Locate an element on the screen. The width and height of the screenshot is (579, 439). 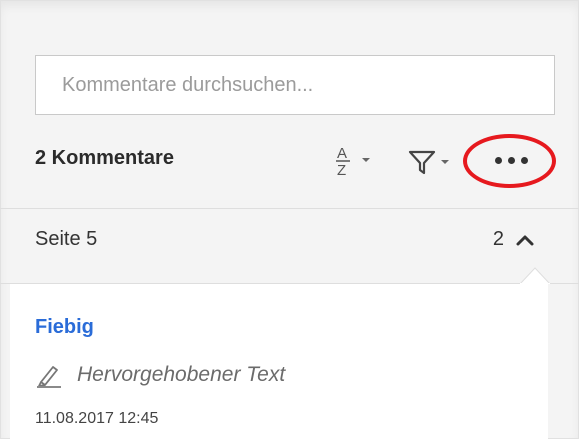
chevron-up-icon is located at coordinates (525, 240).